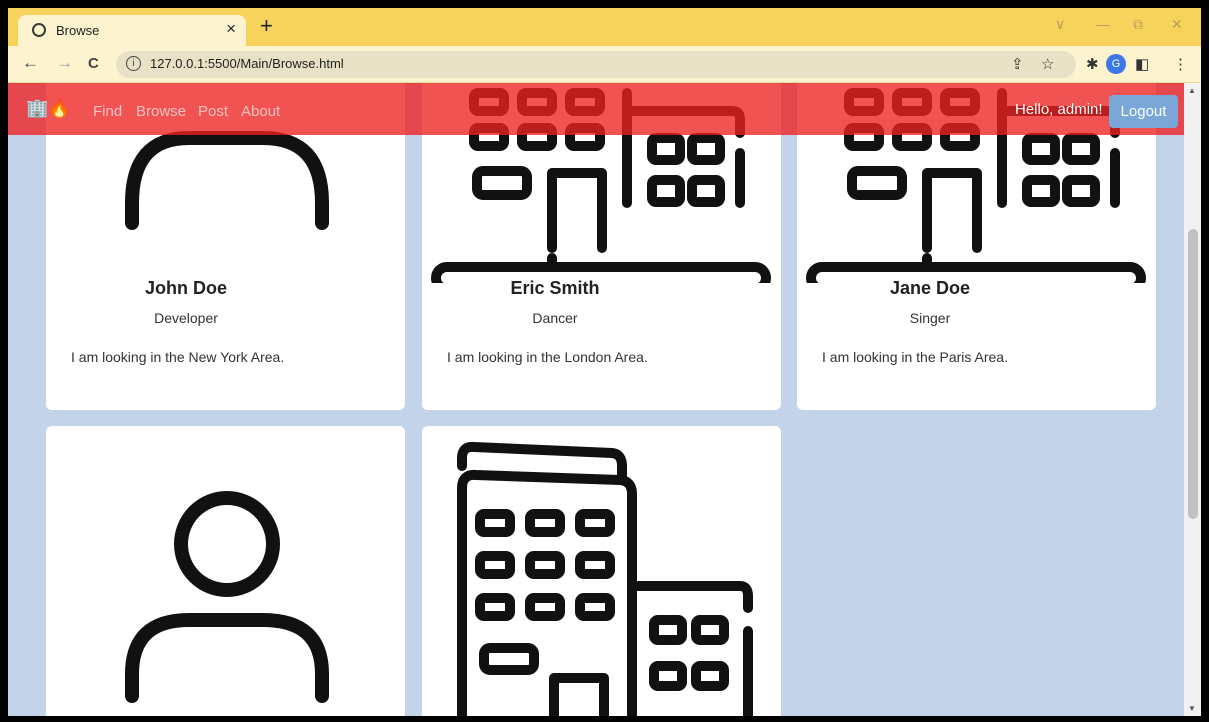  What do you see at coordinates (605, 578) in the screenshot?
I see `building-icon` at bounding box center [605, 578].